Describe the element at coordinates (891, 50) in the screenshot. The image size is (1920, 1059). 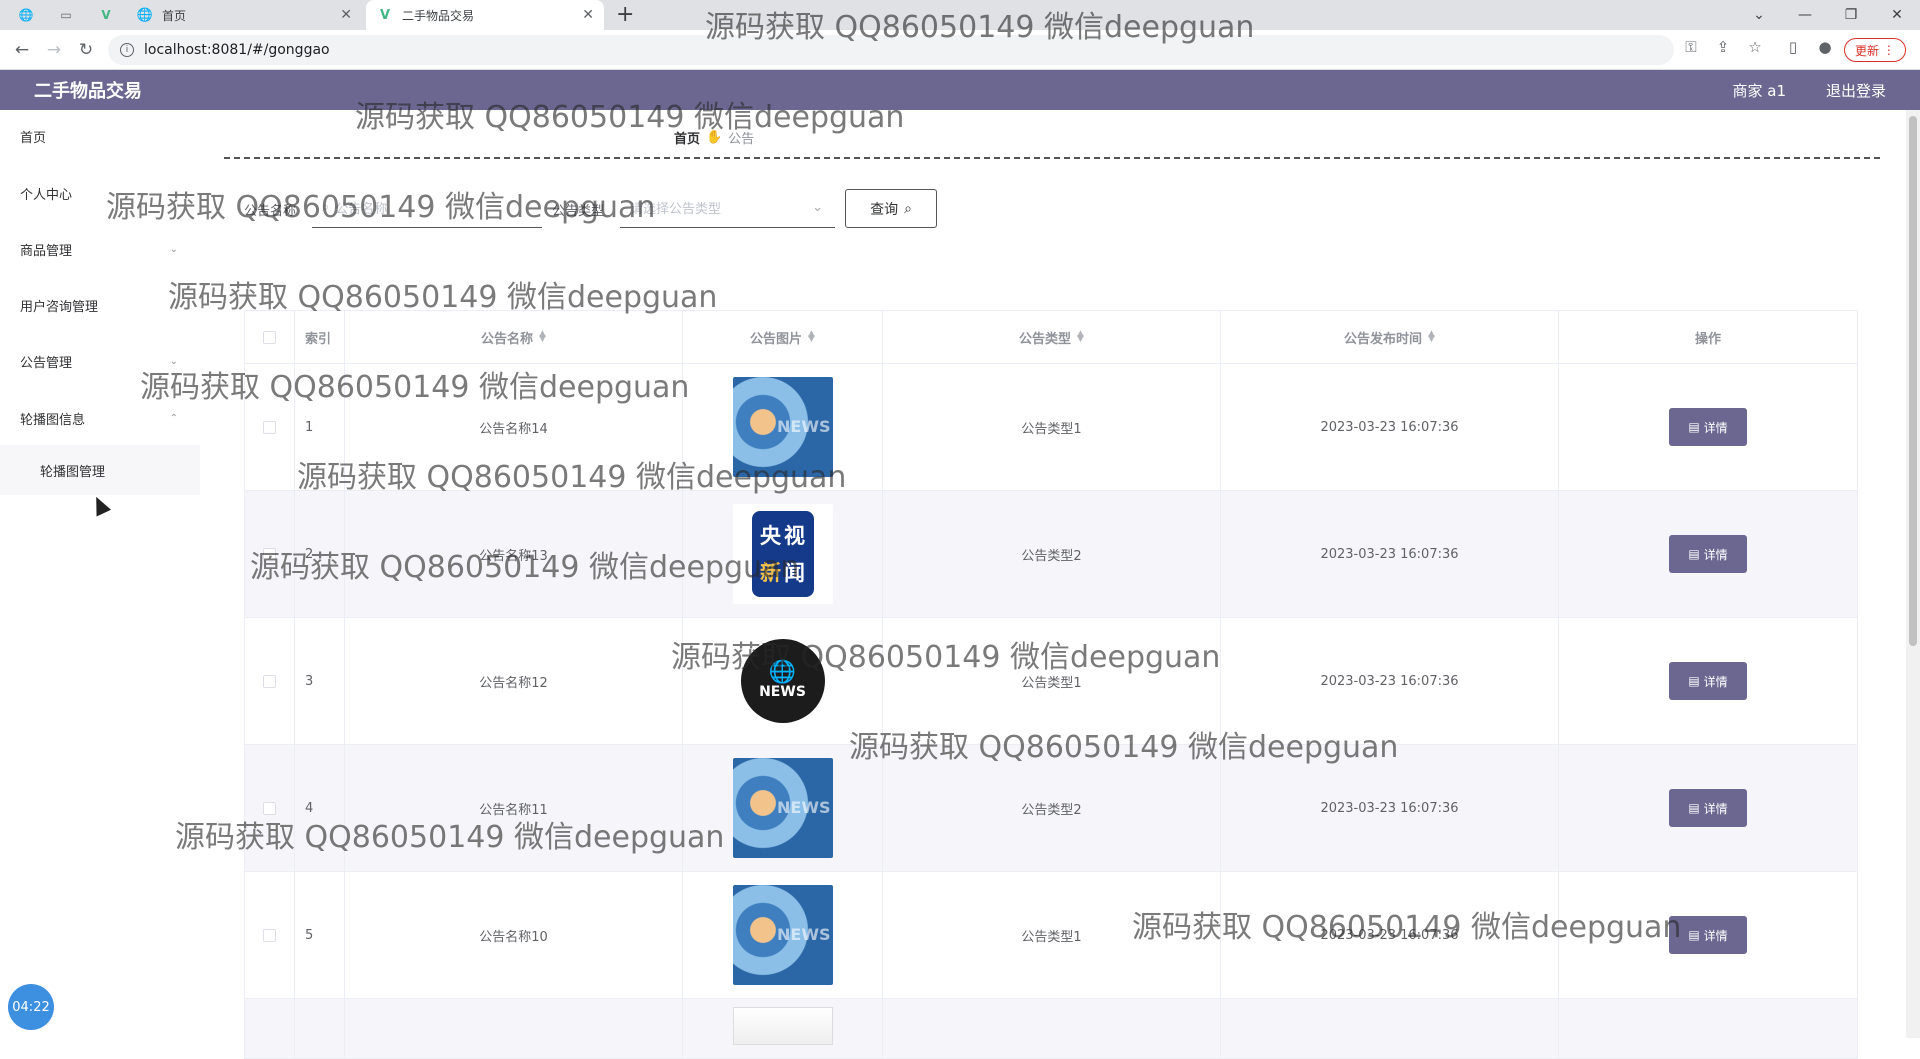
I see `url-input: i localhost:8081/#/gonggao` at that location.